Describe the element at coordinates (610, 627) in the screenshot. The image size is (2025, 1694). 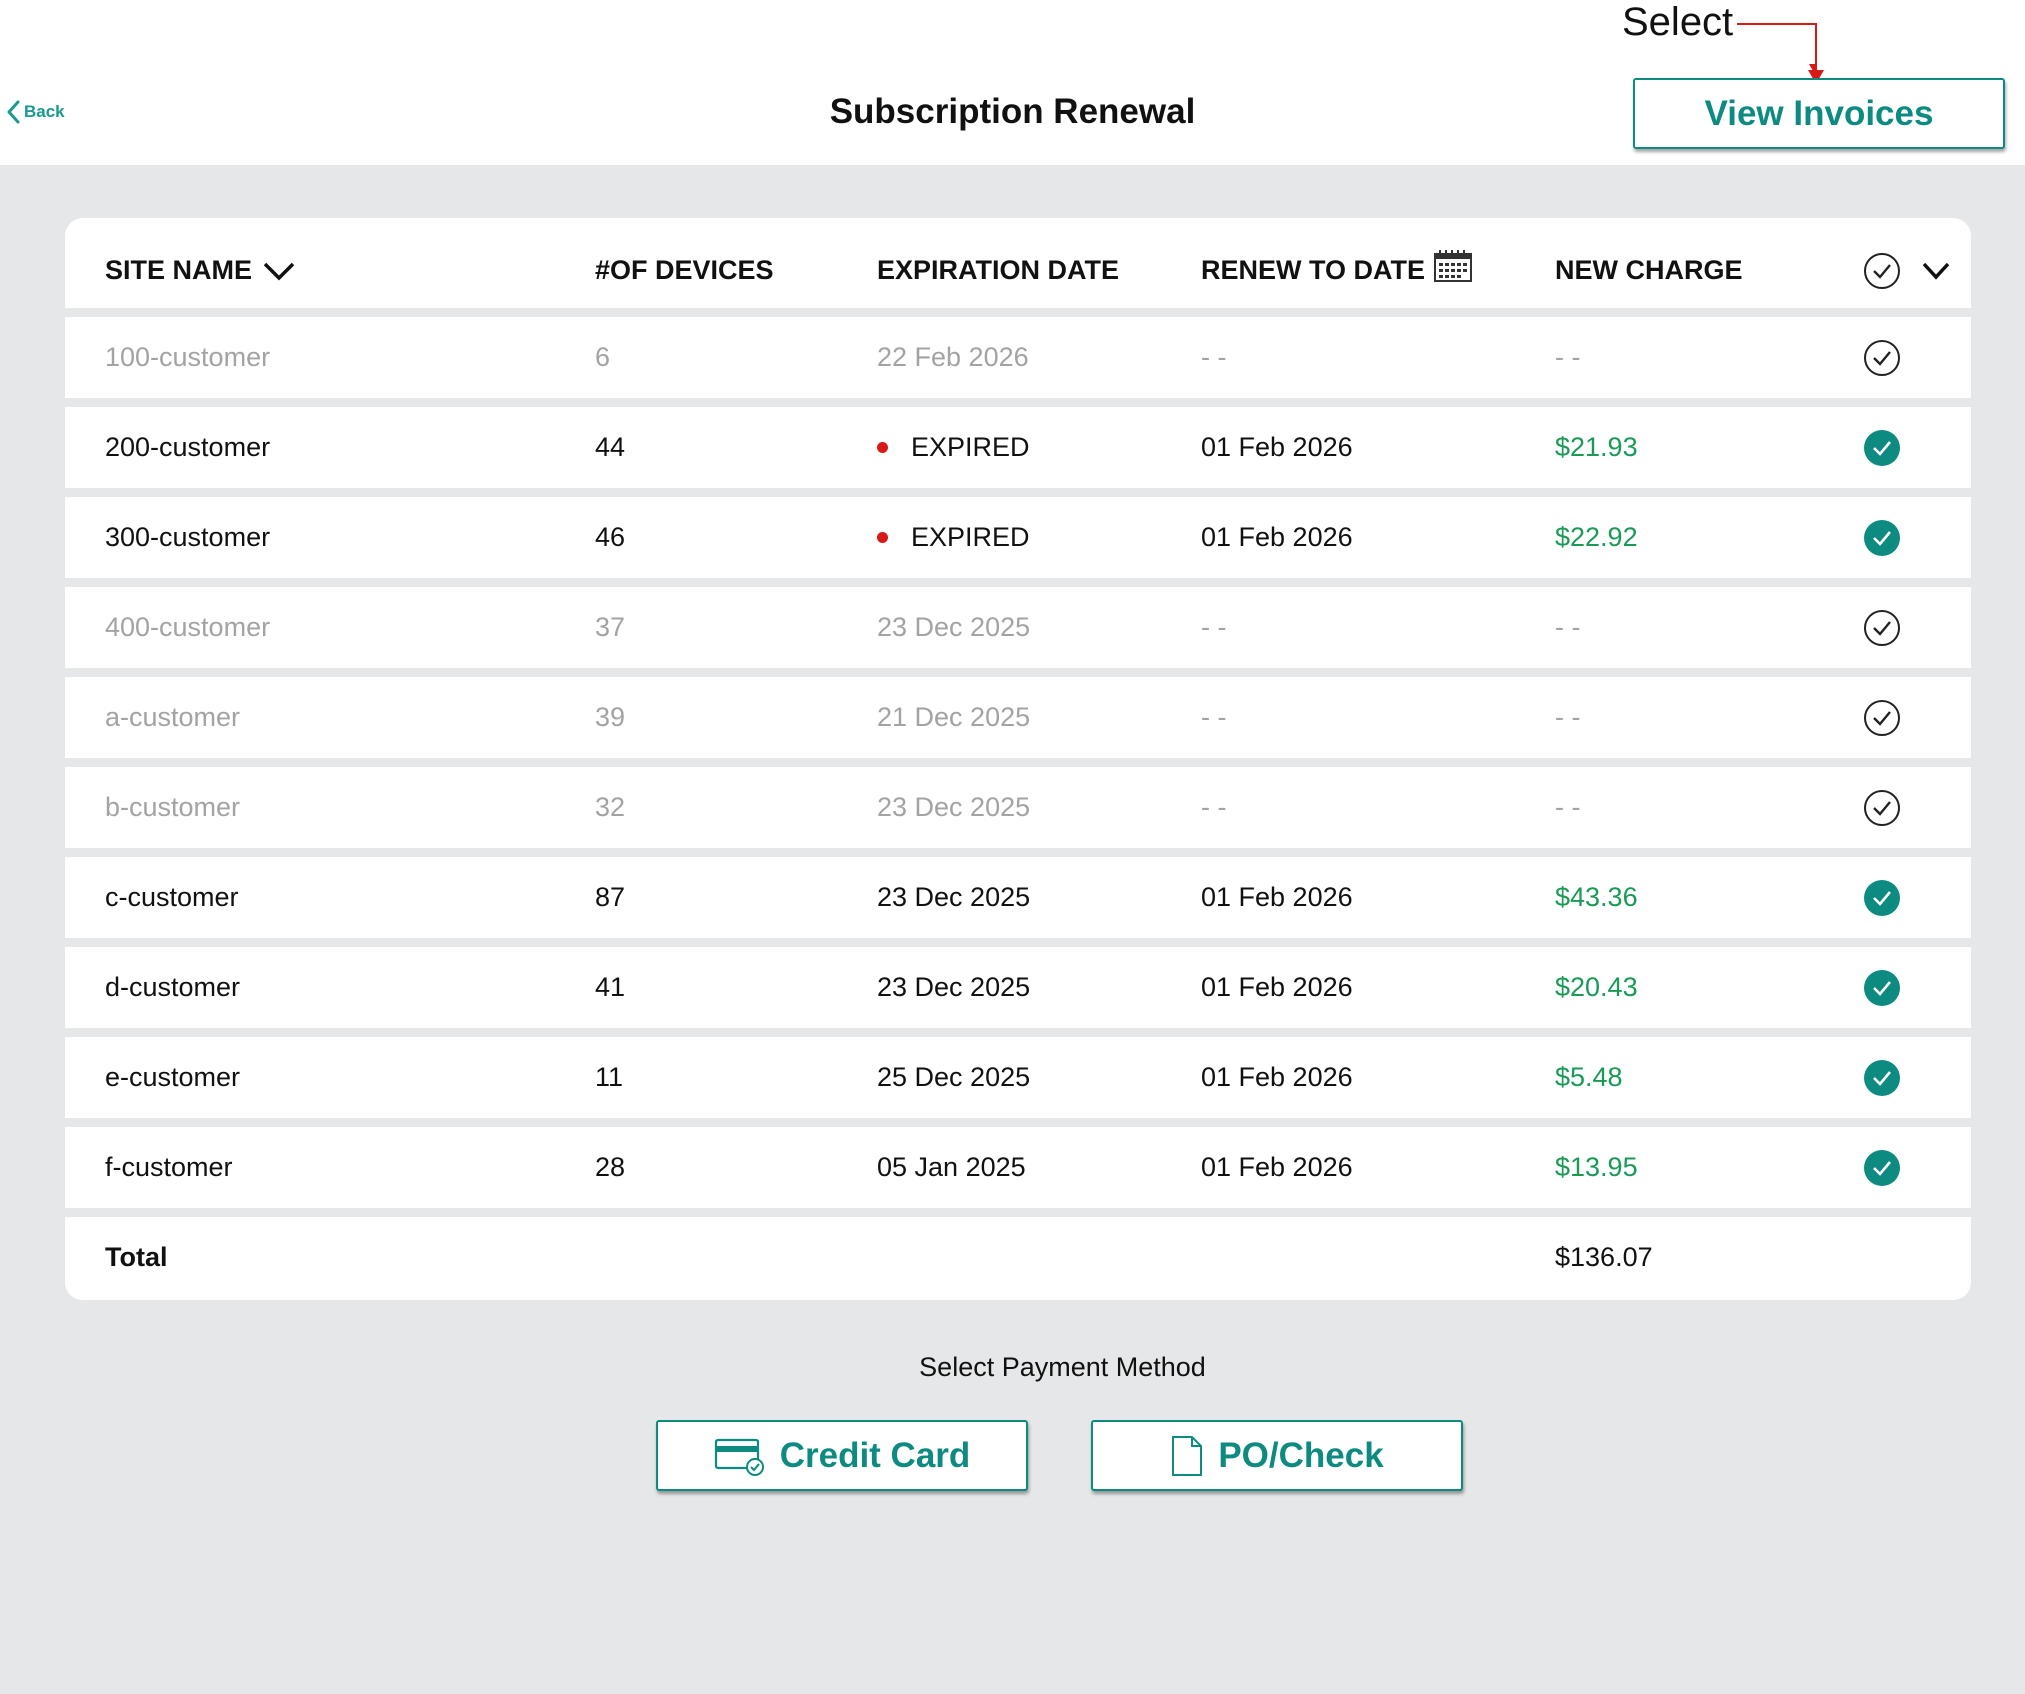
I see `devices-cell: 37` at that location.